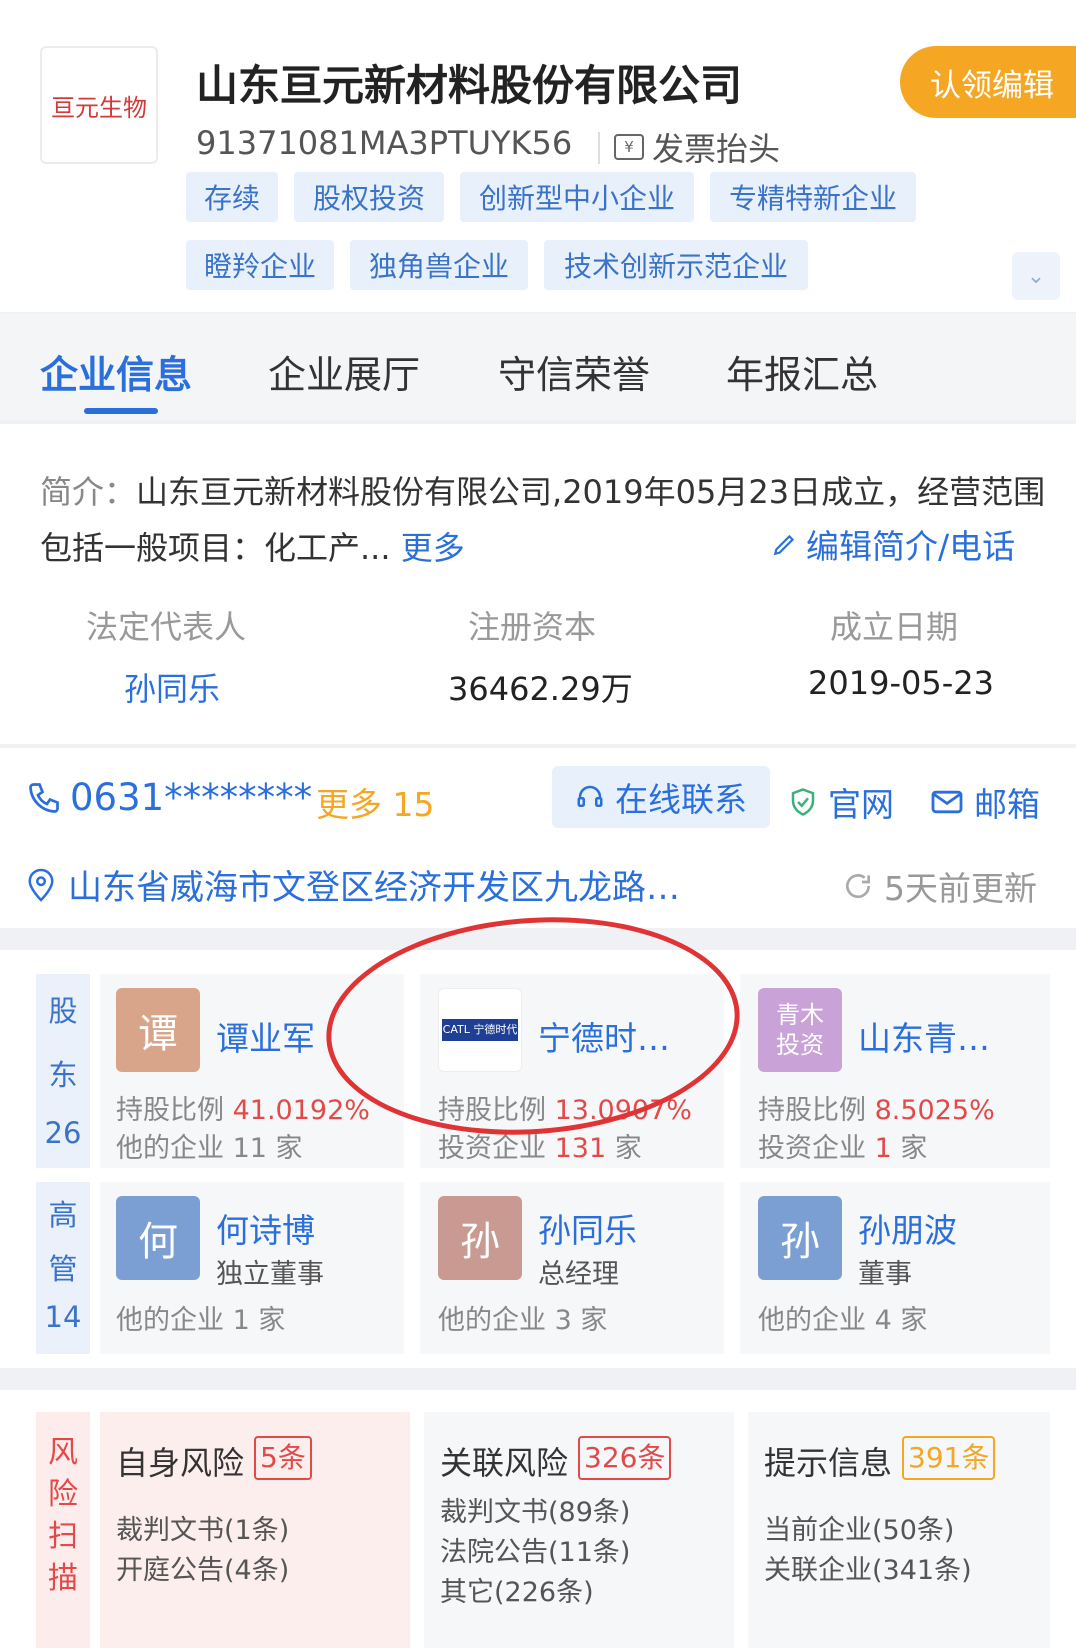 Image resolution: width=1076 pixels, height=1648 pixels. Describe the element at coordinates (260, 265) in the screenshot. I see `tag-gazelle: 瞪羚企业` at that location.